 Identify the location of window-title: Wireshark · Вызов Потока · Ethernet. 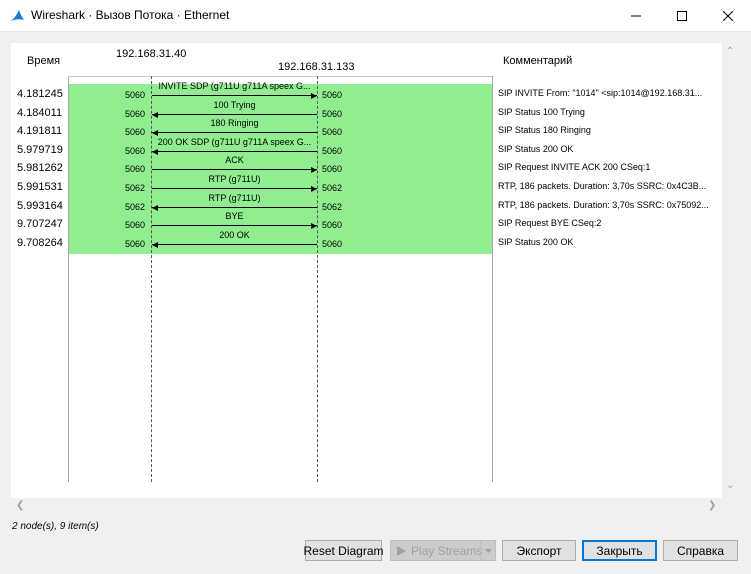
(130, 15).